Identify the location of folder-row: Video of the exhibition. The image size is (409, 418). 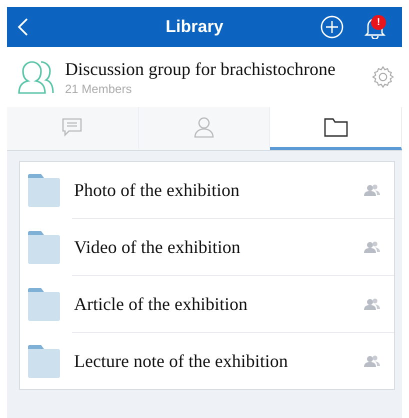
(207, 247).